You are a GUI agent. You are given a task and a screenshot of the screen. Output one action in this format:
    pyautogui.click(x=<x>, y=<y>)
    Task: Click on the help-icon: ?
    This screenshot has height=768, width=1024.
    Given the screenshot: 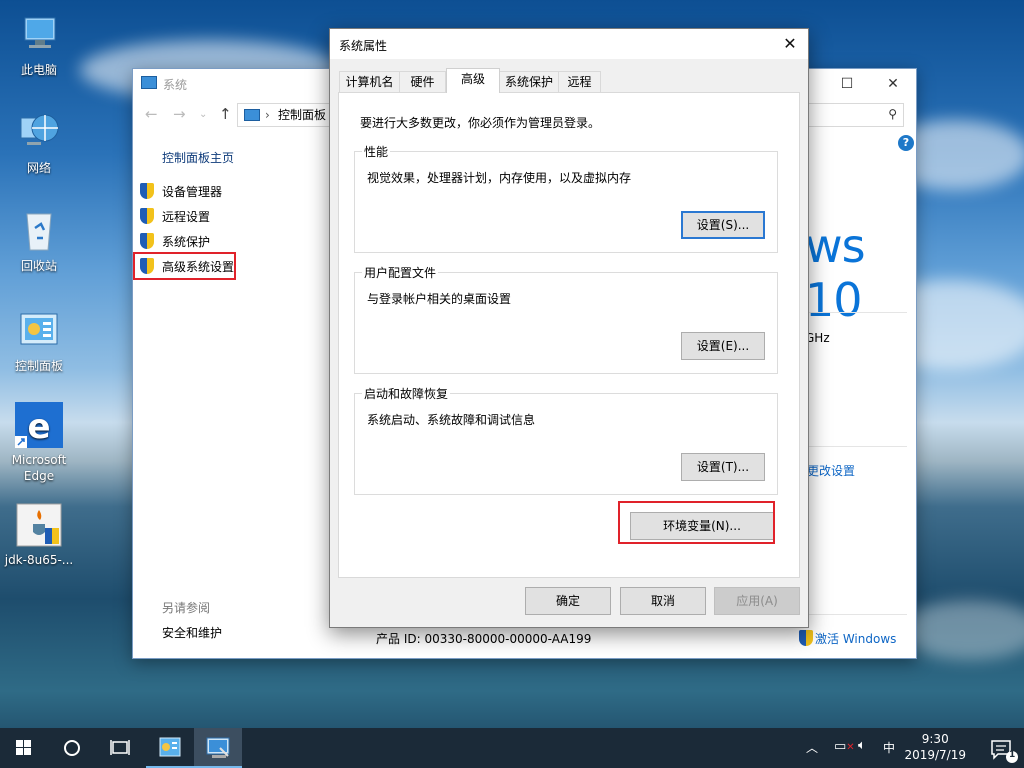 What is the action you would take?
    pyautogui.click(x=906, y=143)
    